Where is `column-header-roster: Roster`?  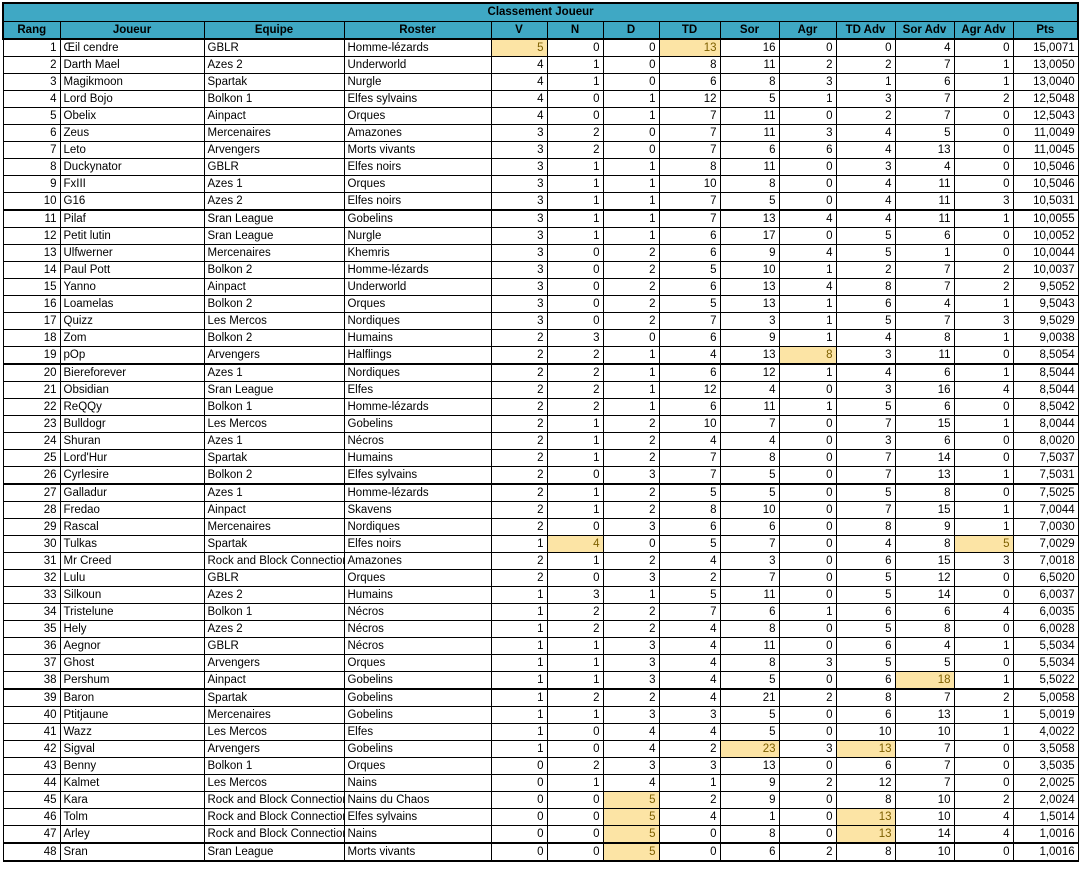 column-header-roster: Roster is located at coordinates (417, 30).